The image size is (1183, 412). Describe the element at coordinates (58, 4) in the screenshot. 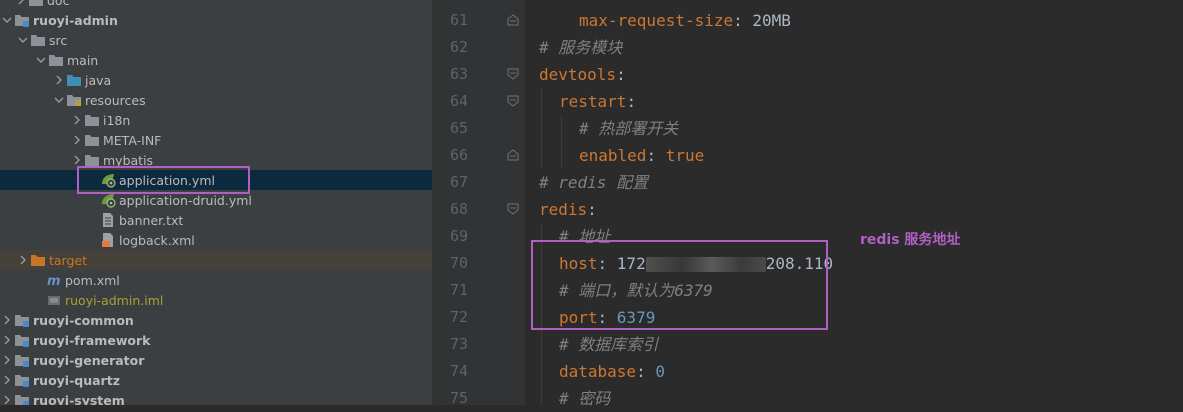

I see `tree-item-label: doc` at that location.